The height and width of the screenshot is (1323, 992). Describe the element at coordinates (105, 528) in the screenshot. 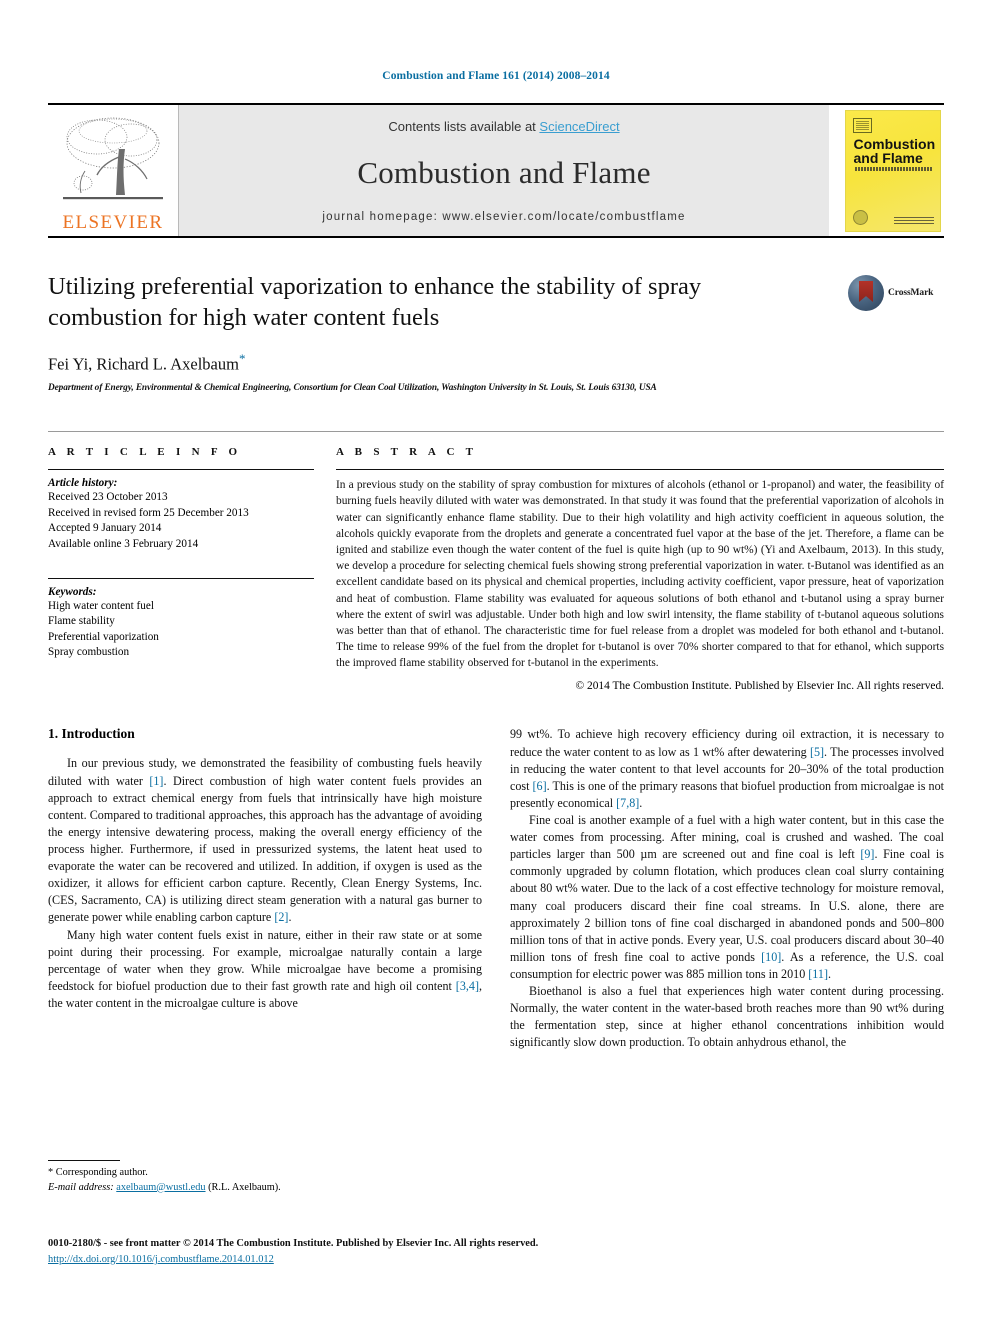

I see `article-history-item: Accepted 9 January 2014` at that location.